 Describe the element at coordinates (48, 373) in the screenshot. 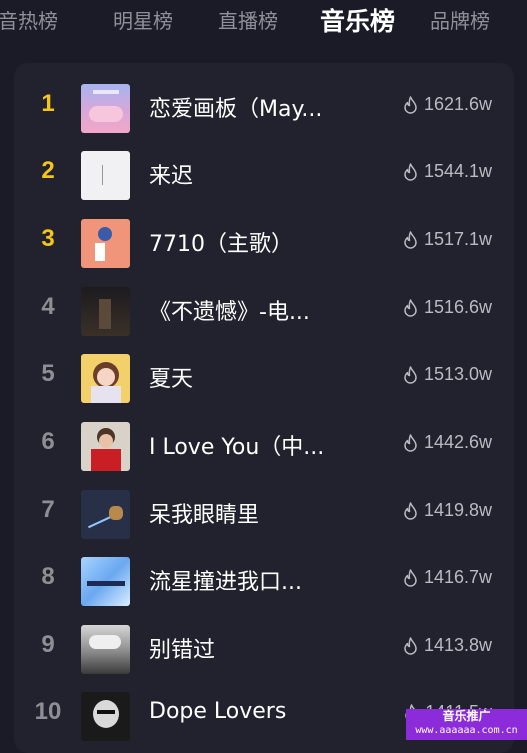

I see `rank-number: 5` at that location.